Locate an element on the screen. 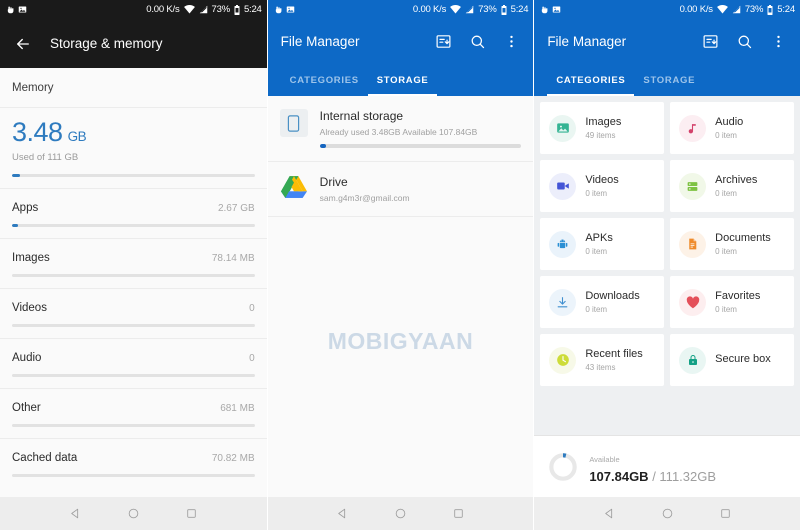  status-bar-left is located at coordinates (550, 9).